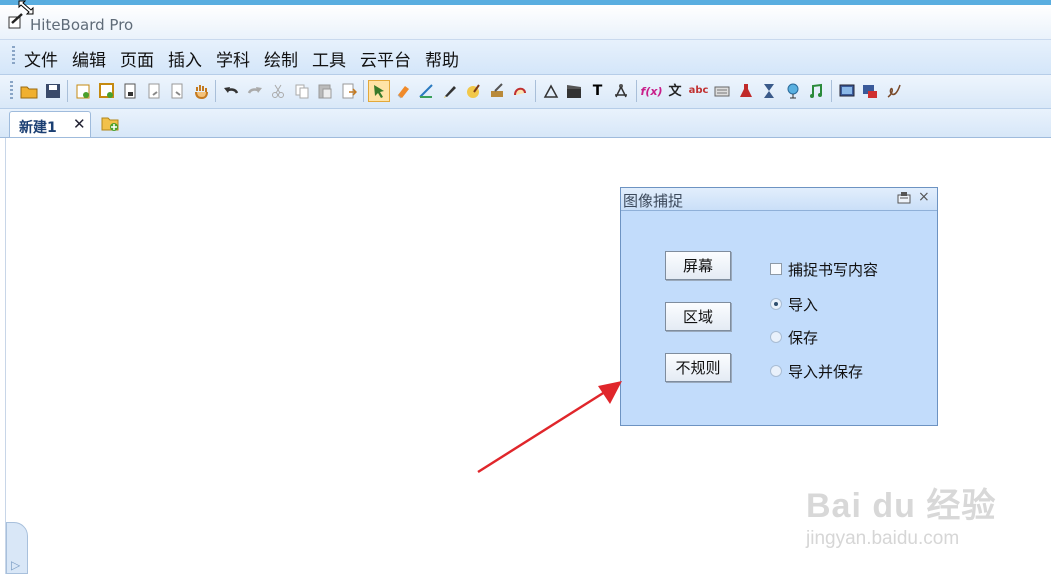 The height and width of the screenshot is (574, 1051). What do you see at coordinates (403, 91) in the screenshot?
I see `eraser-icon` at bounding box center [403, 91].